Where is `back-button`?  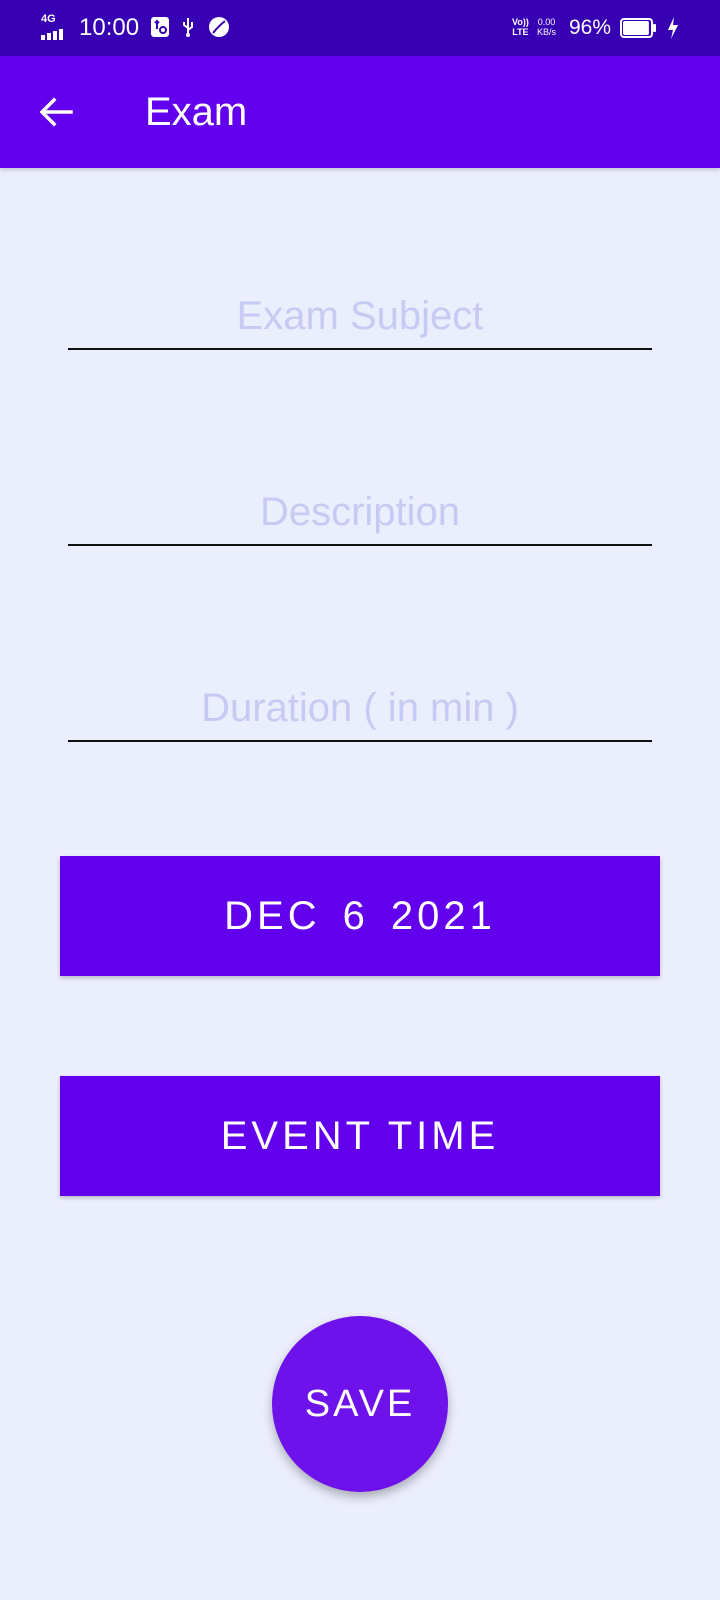
back-button is located at coordinates (56, 112).